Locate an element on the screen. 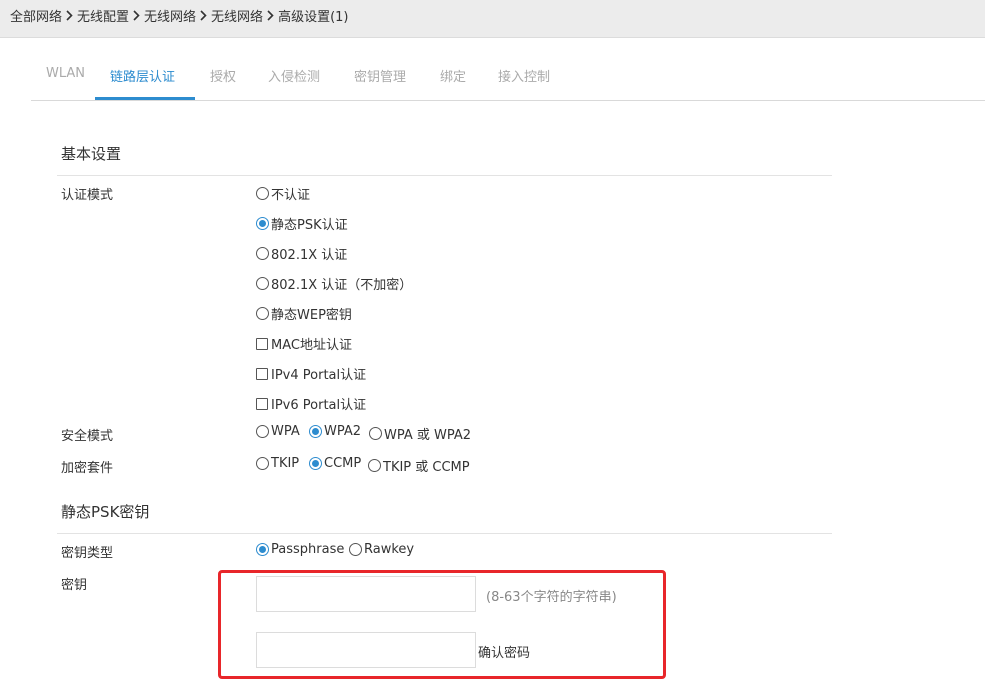  tab-intrusion-detection: 入侵检测 is located at coordinates (294, 75).